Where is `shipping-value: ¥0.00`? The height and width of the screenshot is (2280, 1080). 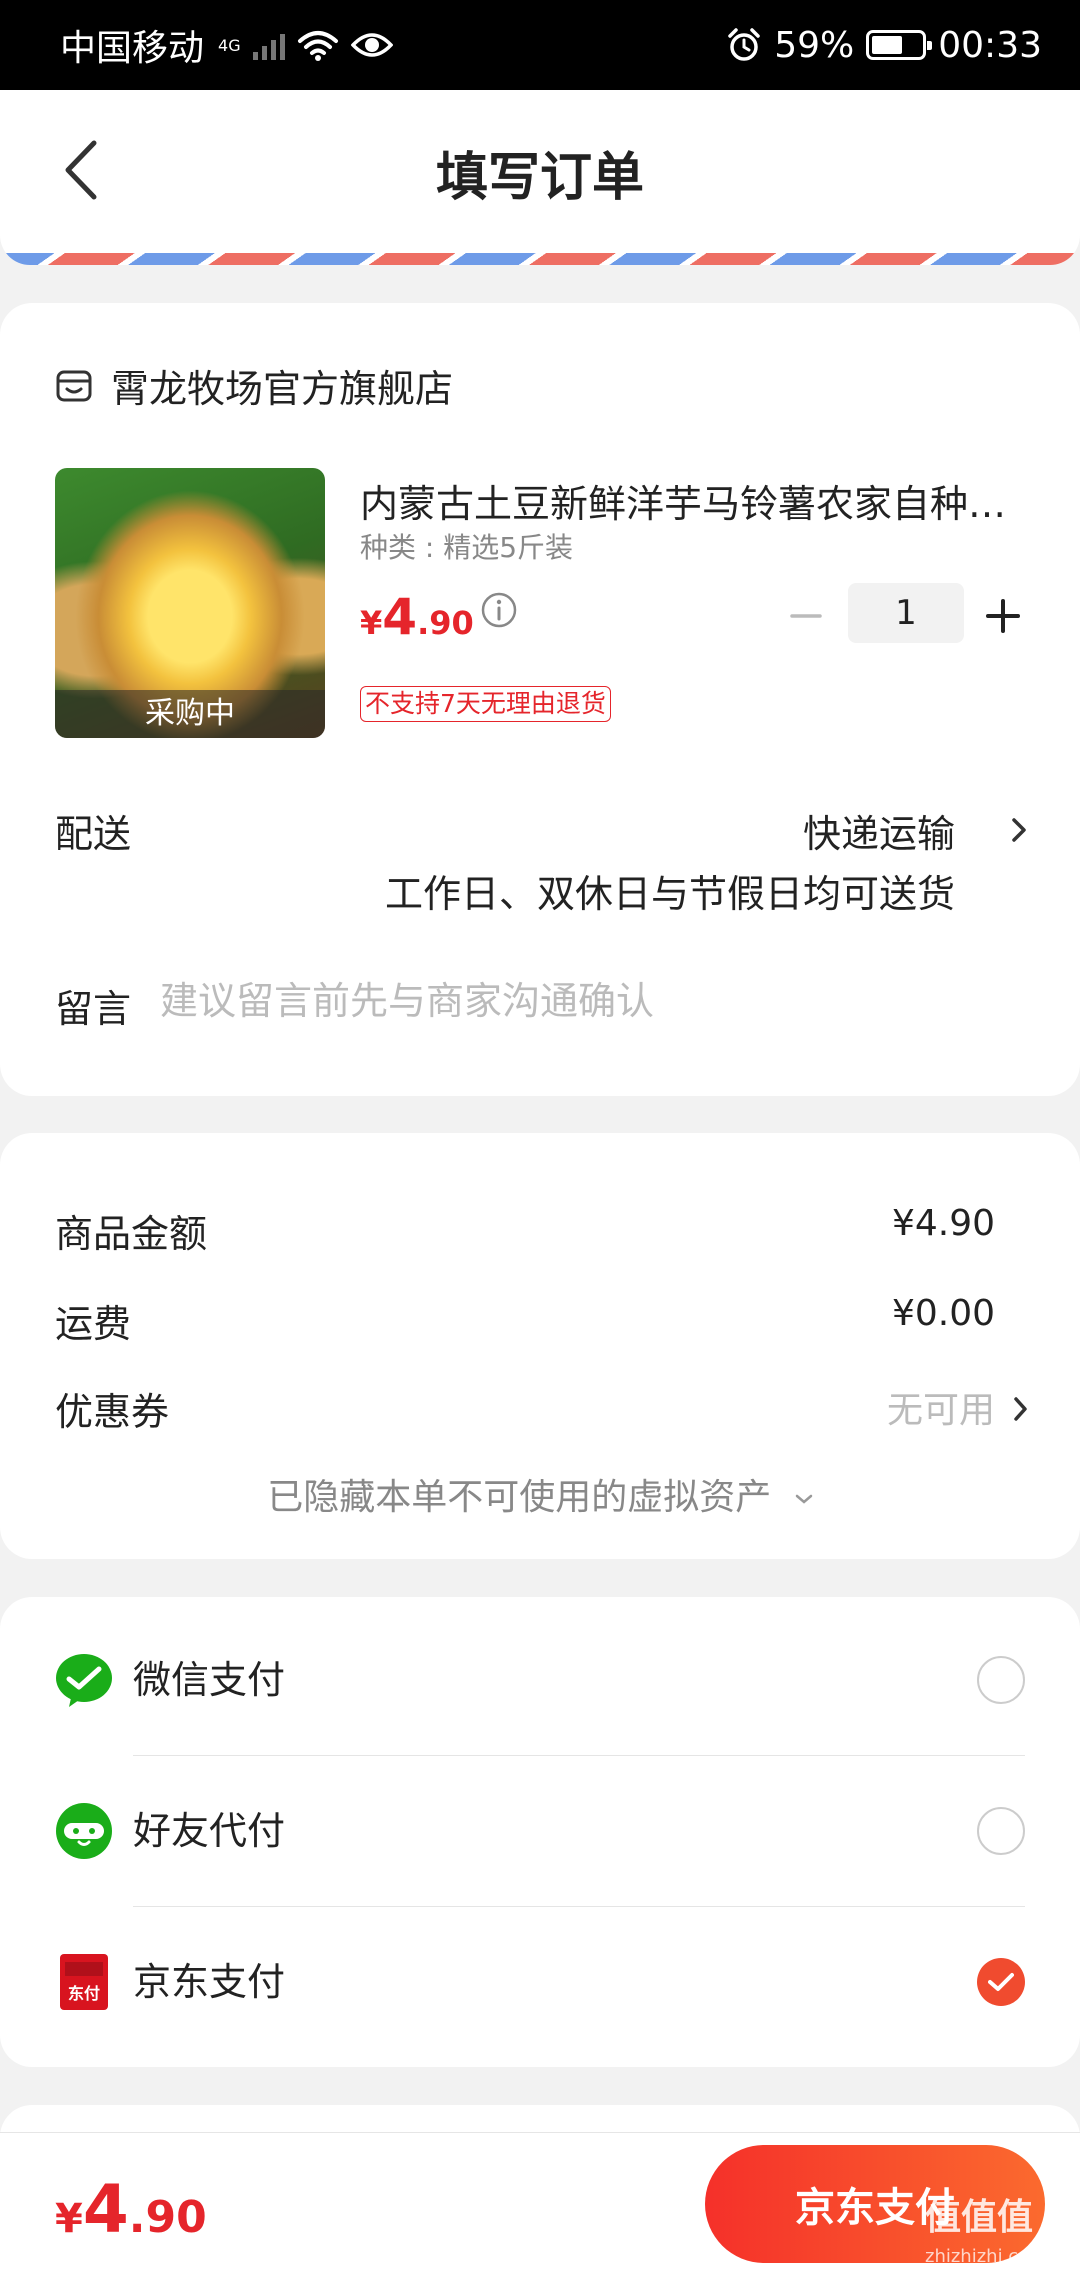
shipping-value: ¥0.00 is located at coordinates (943, 1313).